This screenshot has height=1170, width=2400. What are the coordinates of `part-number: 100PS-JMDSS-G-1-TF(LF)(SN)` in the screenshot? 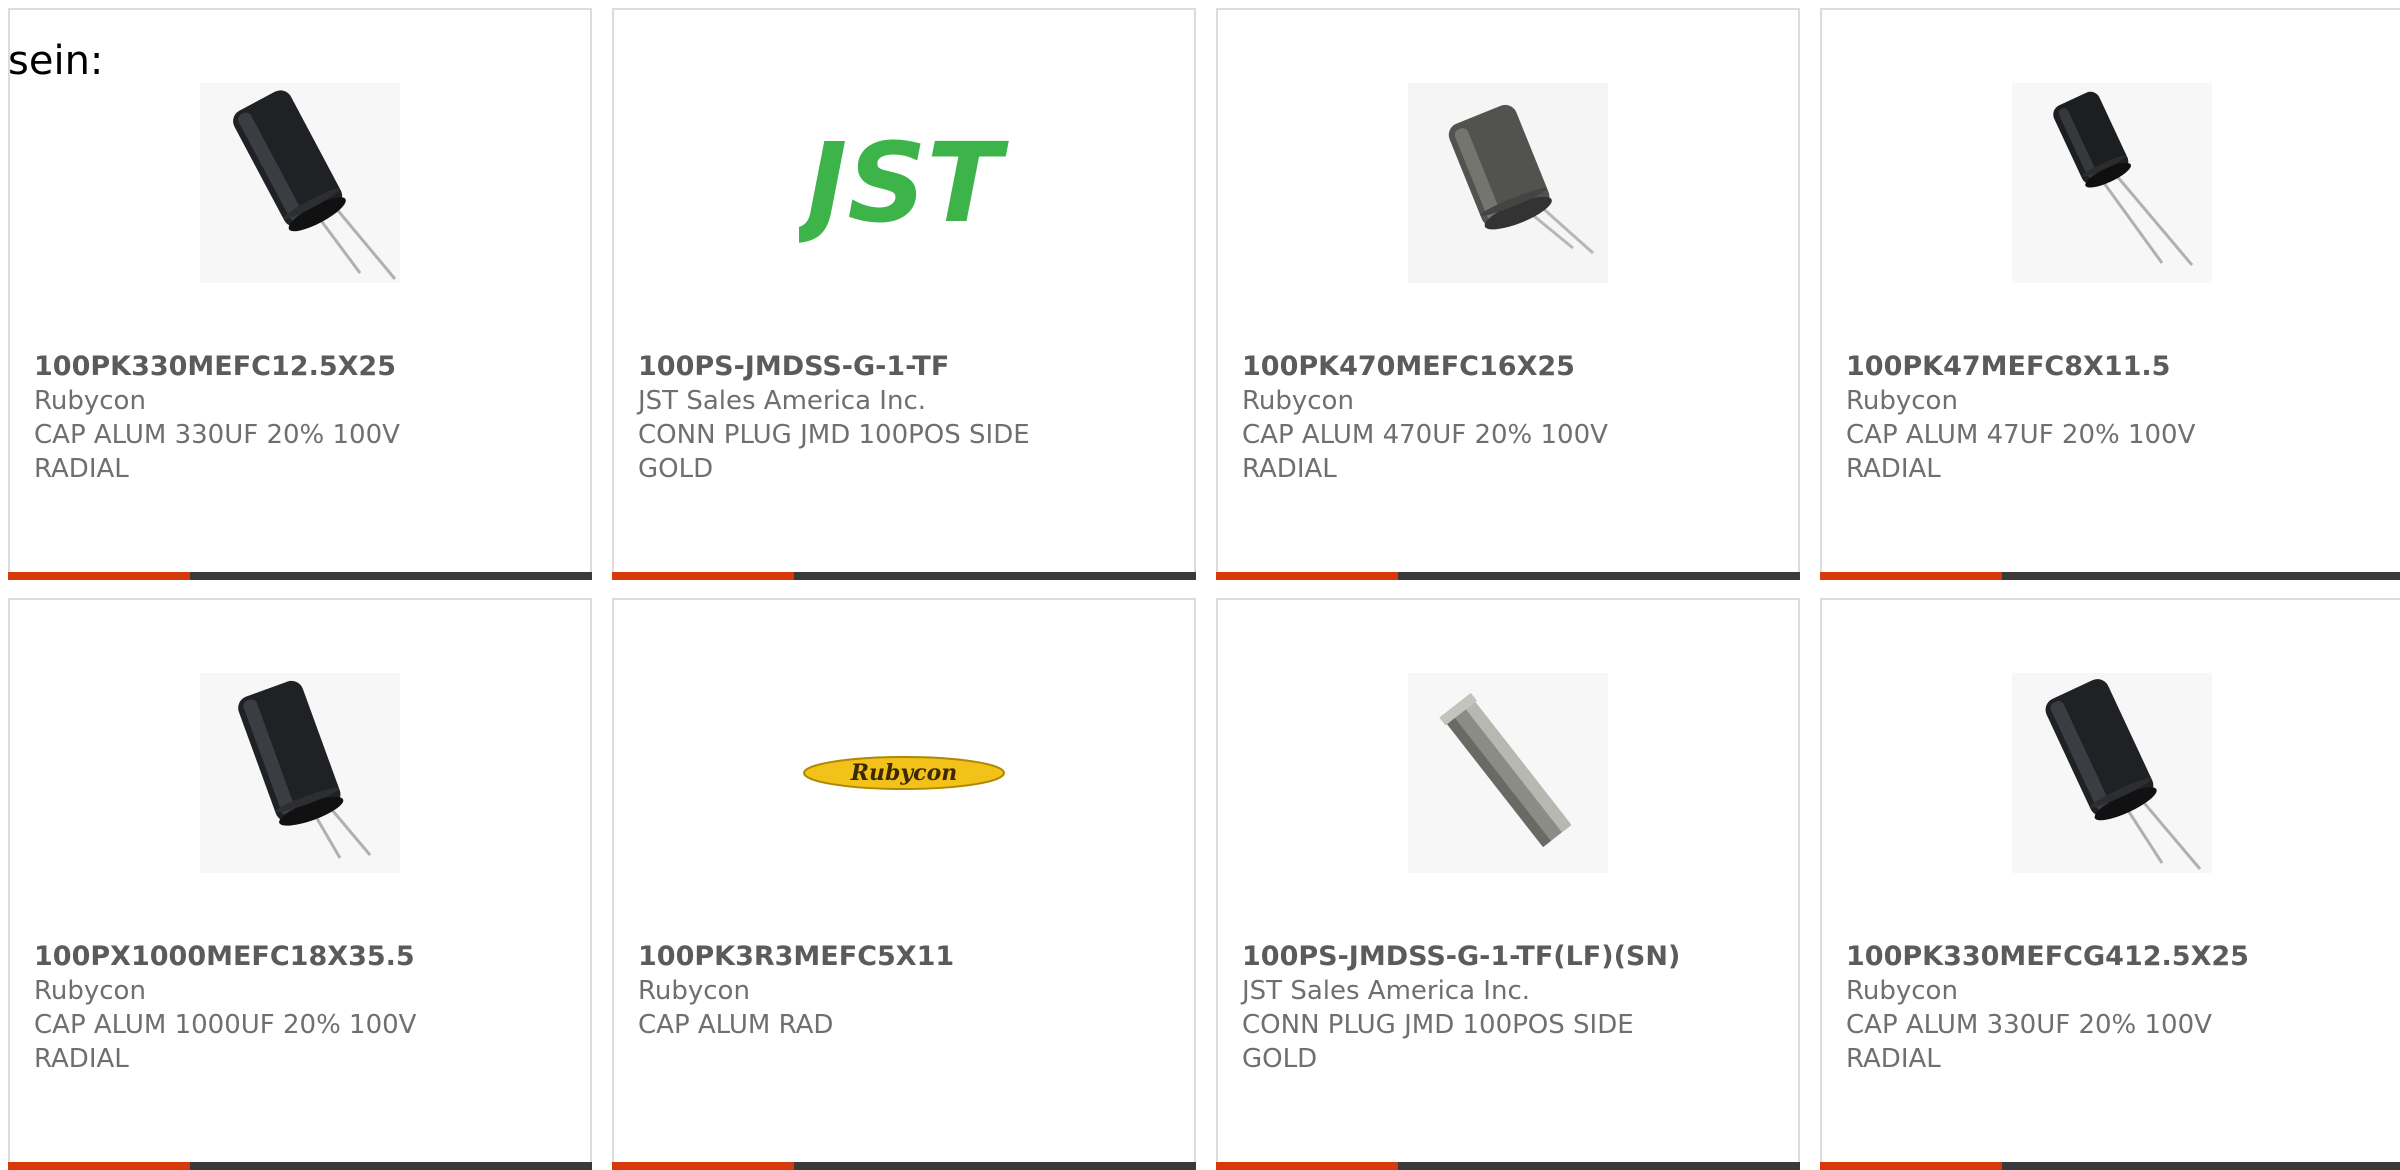 It's located at (1510, 957).